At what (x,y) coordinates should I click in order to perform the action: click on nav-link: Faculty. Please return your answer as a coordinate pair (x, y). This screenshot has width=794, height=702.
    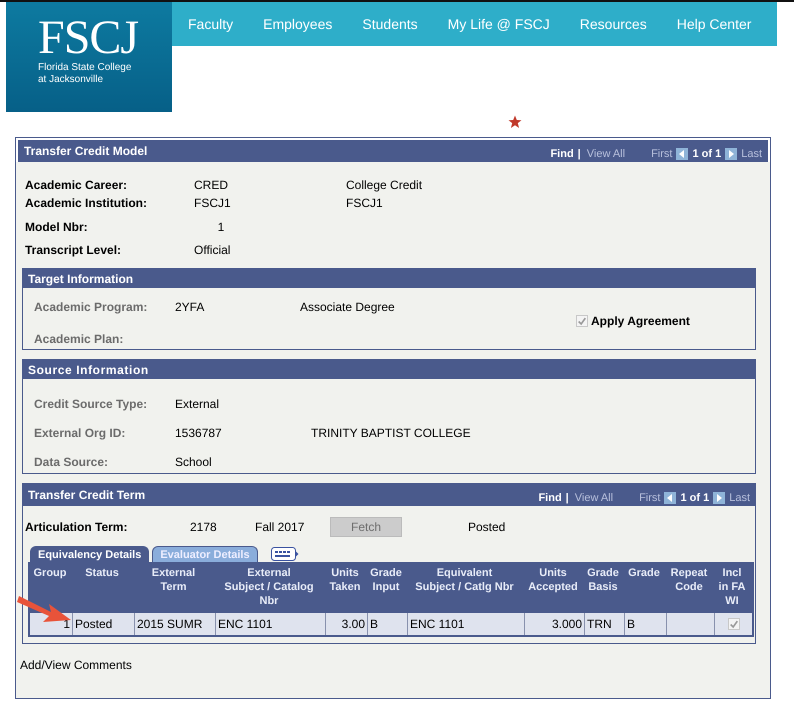
    Looking at the image, I should click on (211, 24).